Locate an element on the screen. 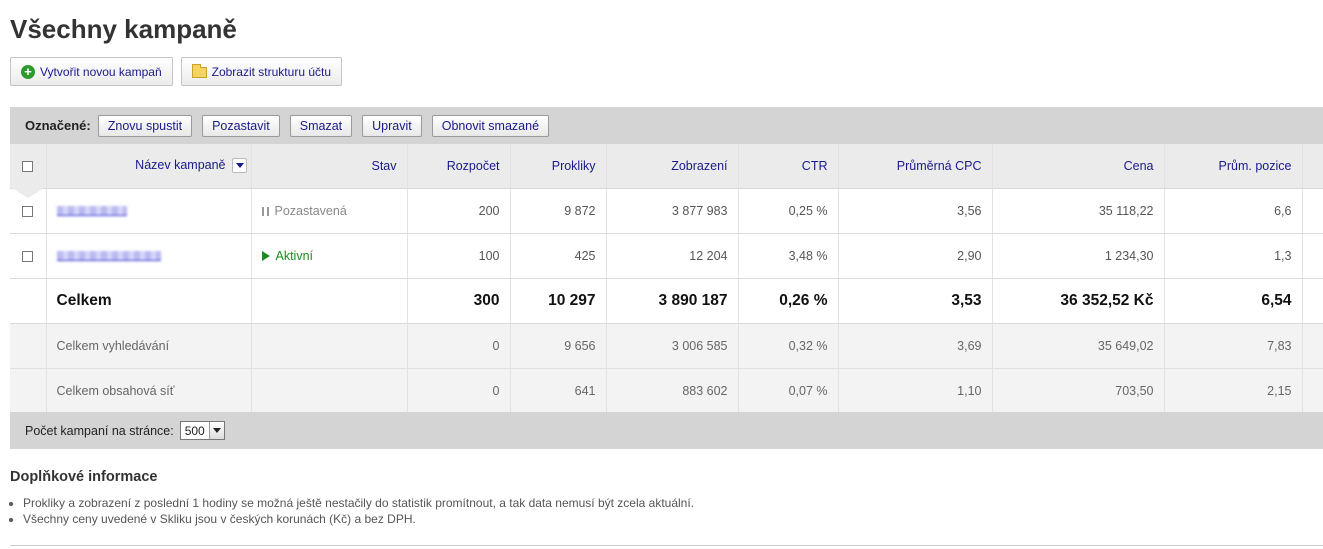  total-position: 6,54 is located at coordinates (1233, 301).